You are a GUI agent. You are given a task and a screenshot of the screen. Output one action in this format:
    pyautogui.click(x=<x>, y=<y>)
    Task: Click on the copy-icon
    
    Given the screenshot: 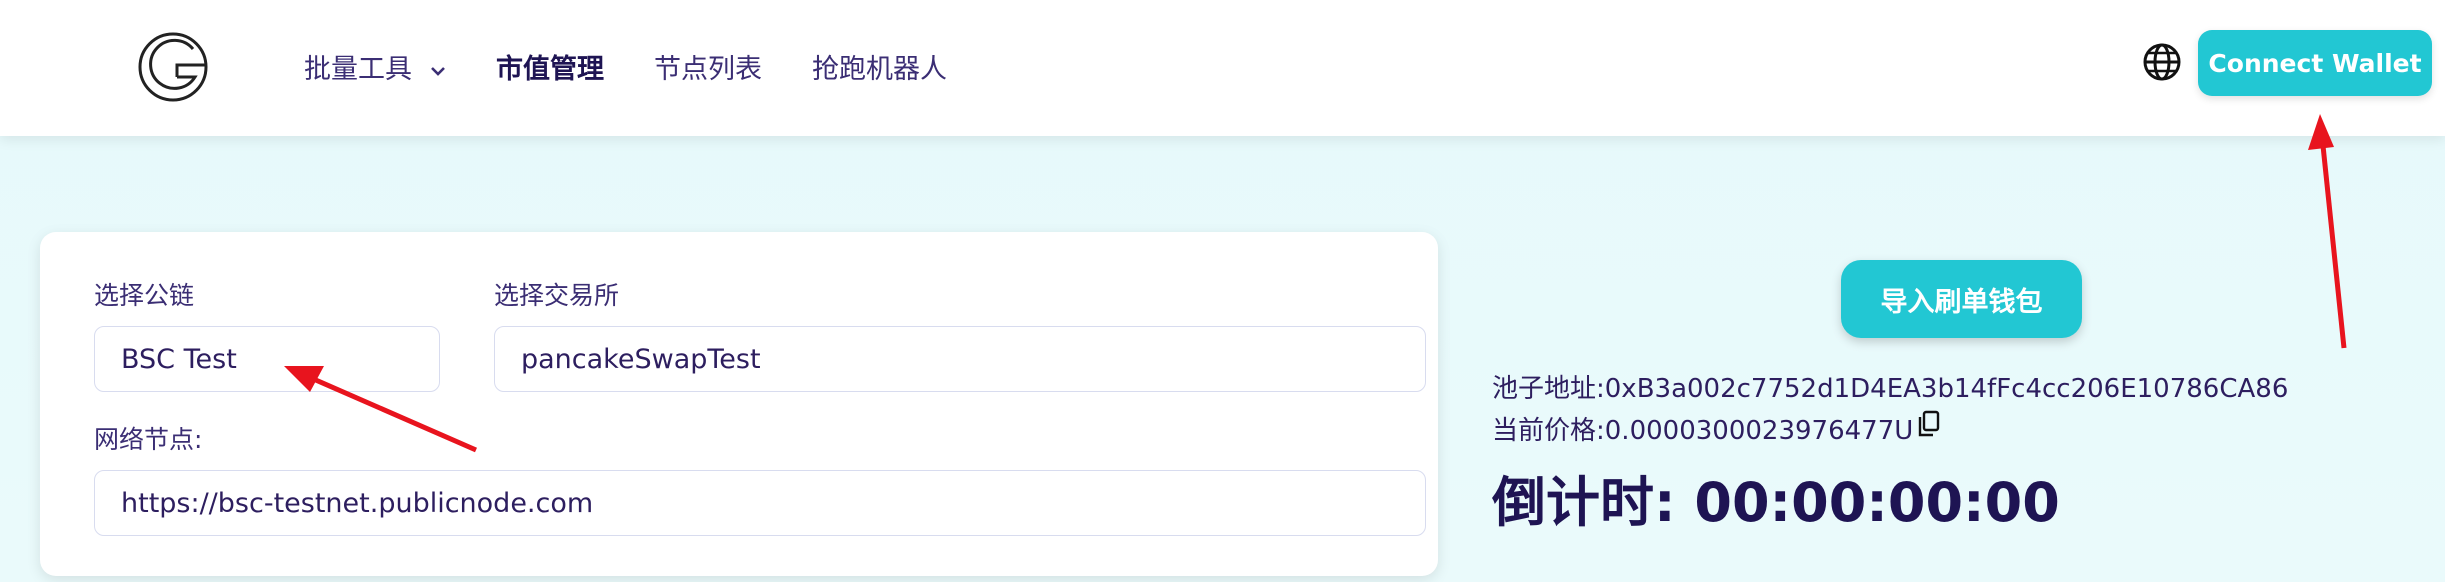 What is the action you would take?
    pyautogui.click(x=1929, y=424)
    